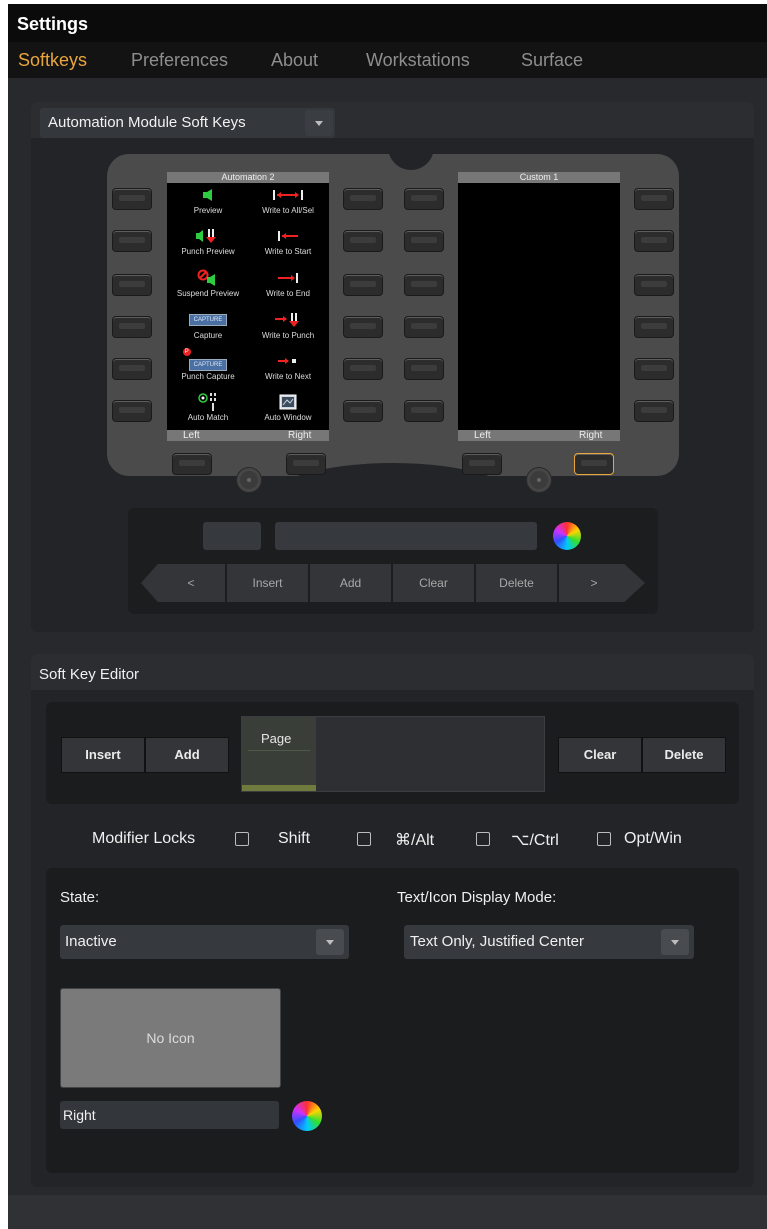 Image resolution: width=767 pixels, height=1229 pixels. I want to click on tab-about: About, so click(294, 60).